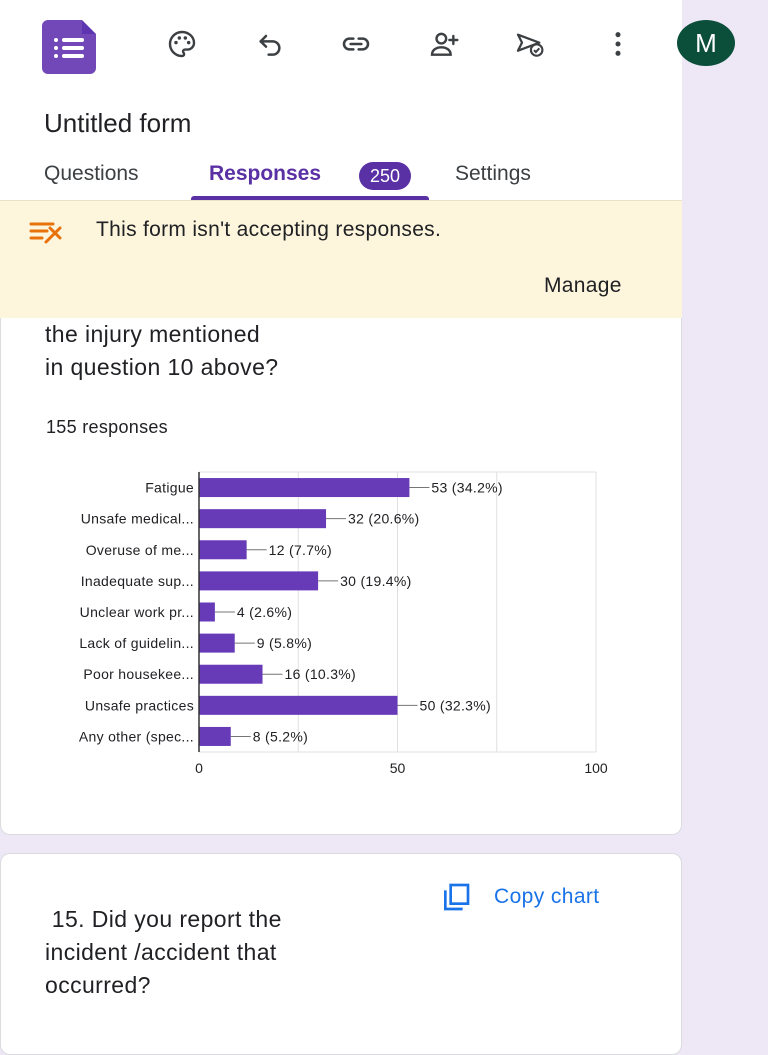  Describe the element at coordinates (284, 643) in the screenshot. I see `data-label: 9 (5.8%)` at that location.